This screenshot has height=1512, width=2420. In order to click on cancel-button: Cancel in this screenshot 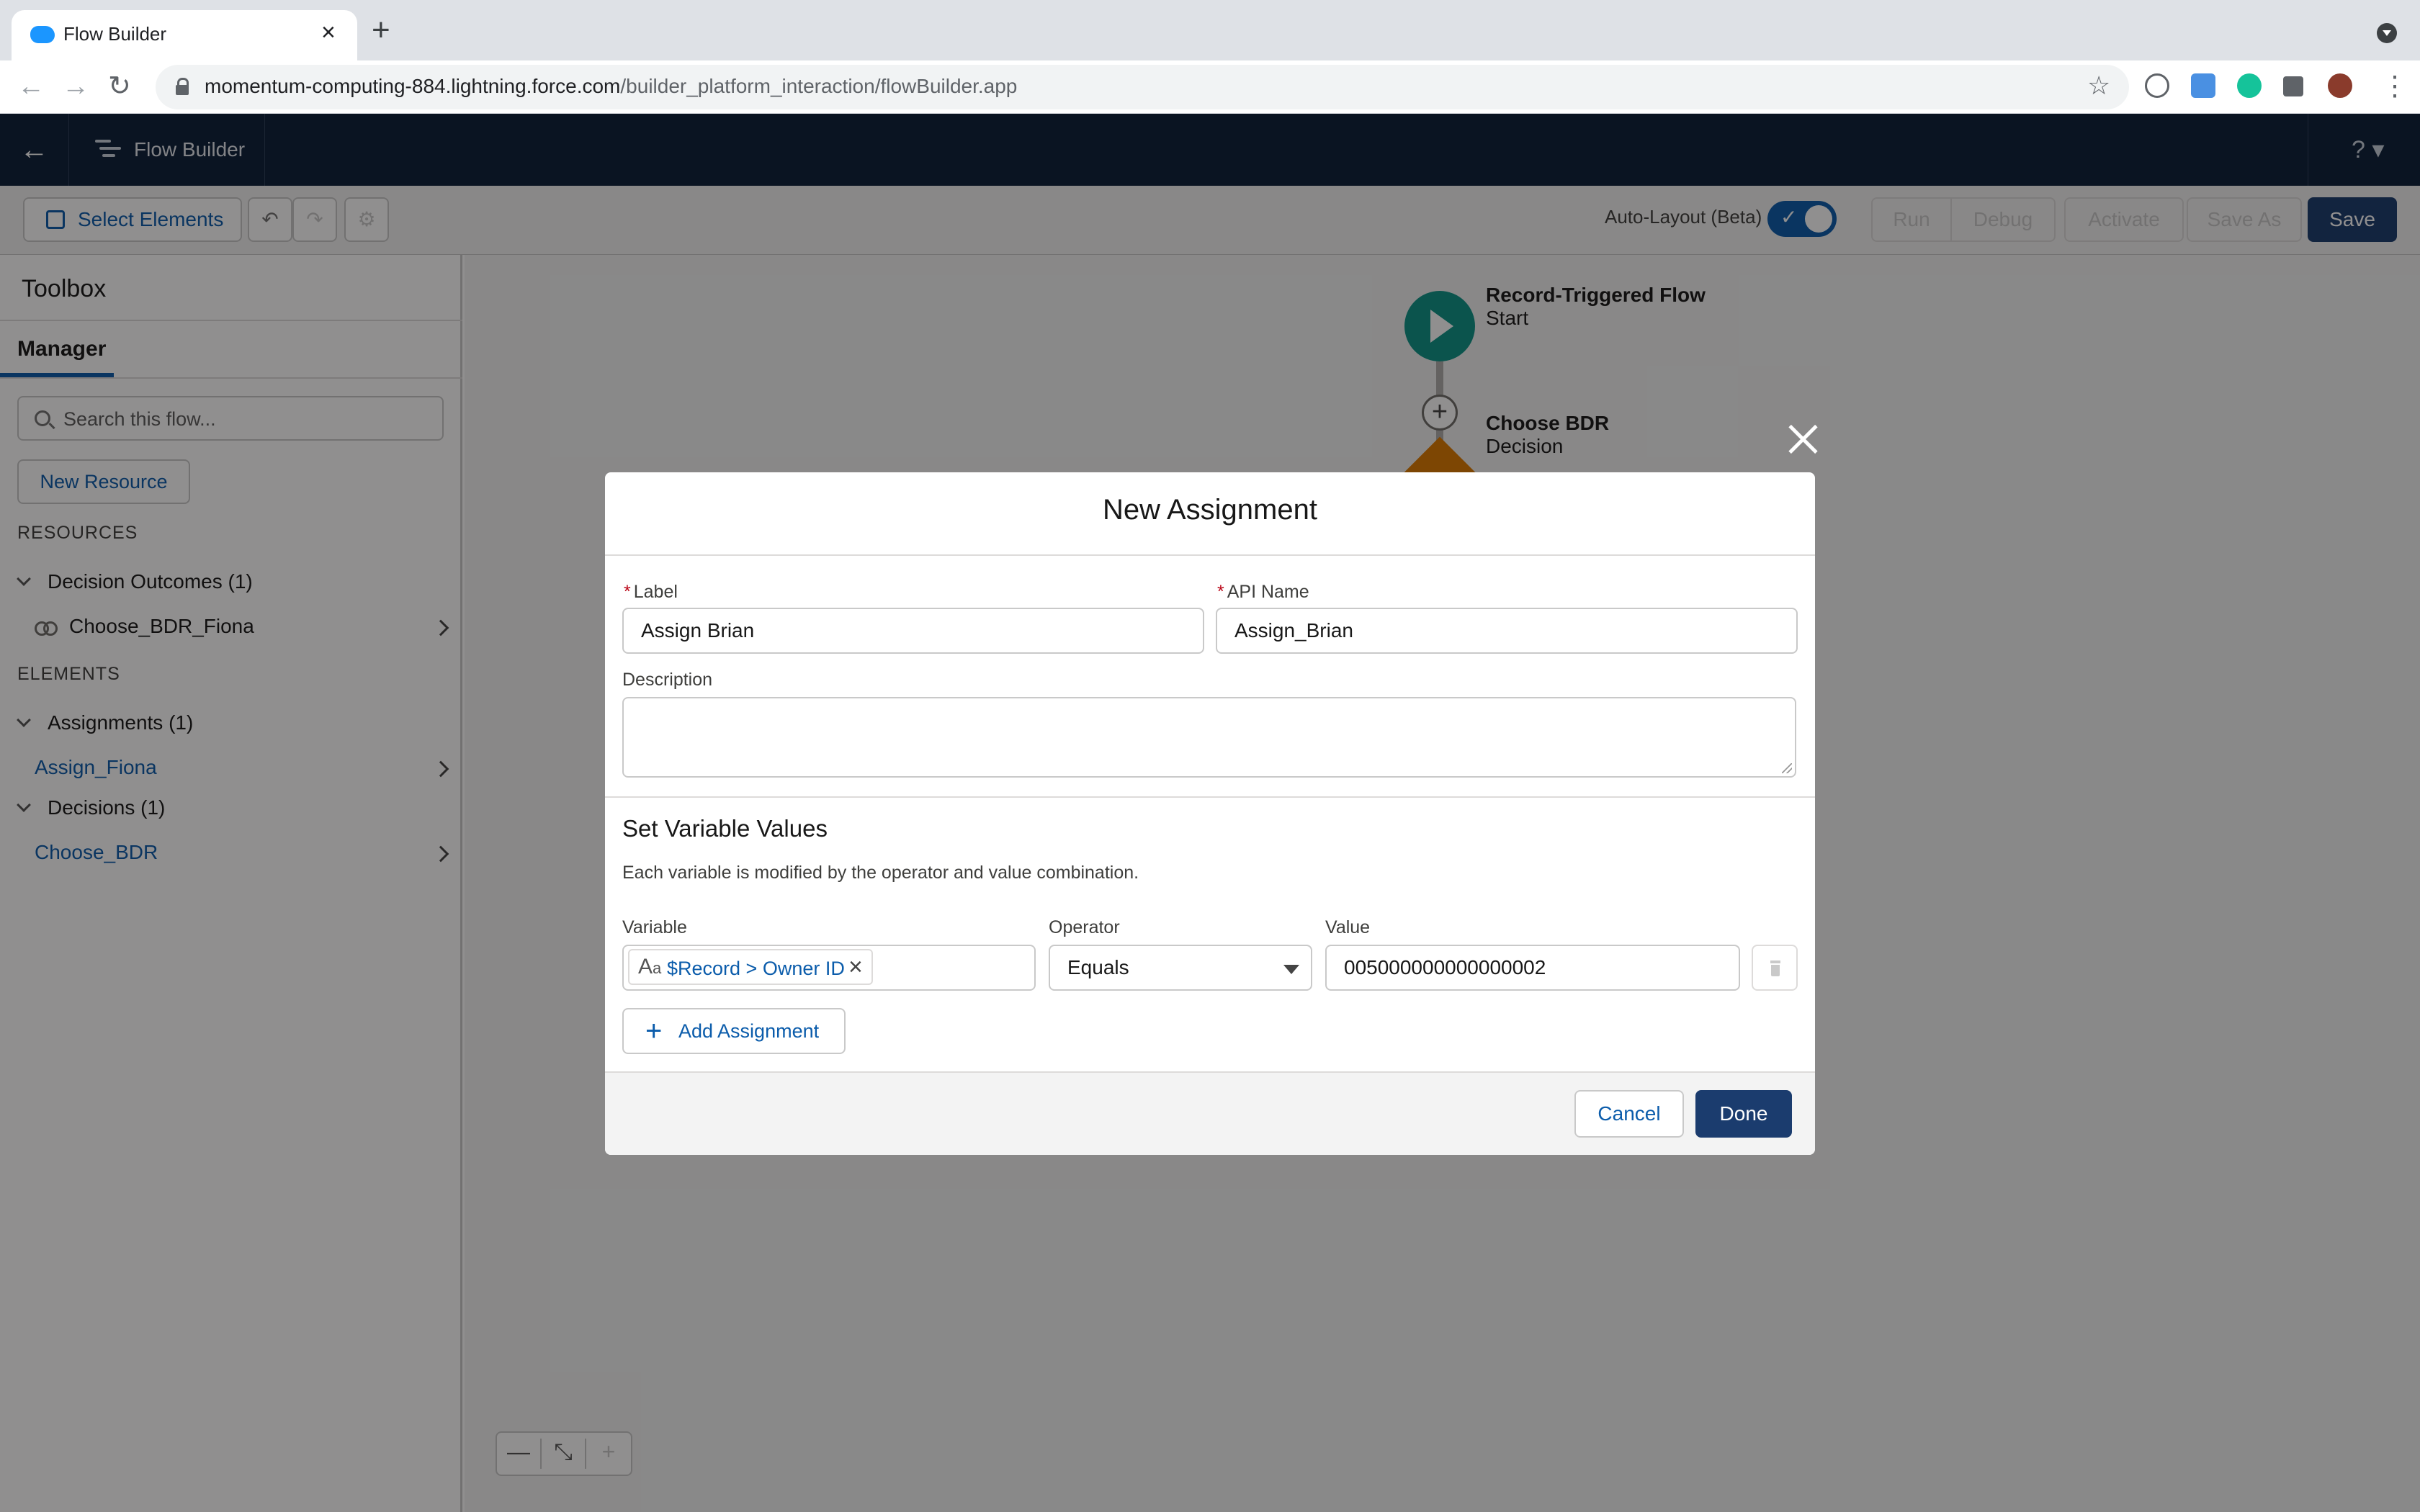, I will do `click(1629, 1114)`.